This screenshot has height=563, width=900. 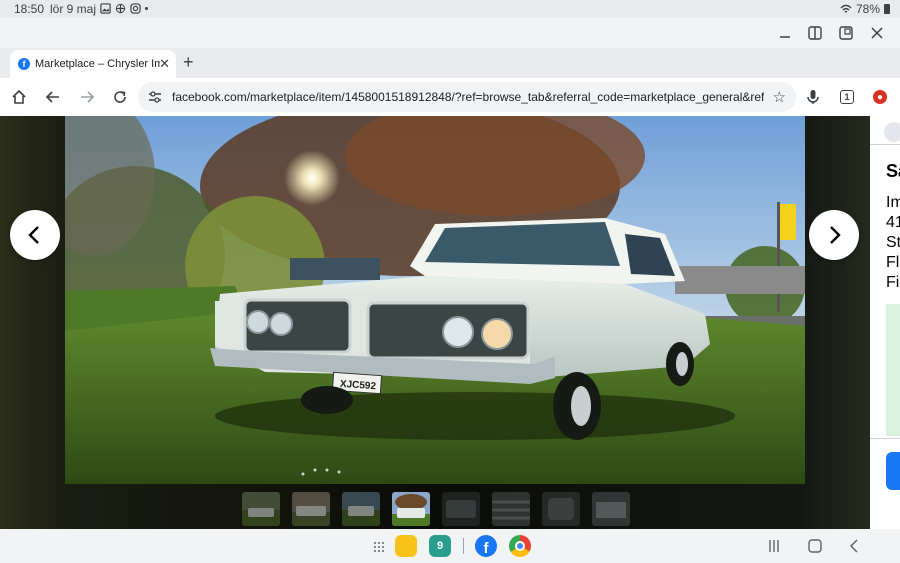 I want to click on facebook-favicon-icon: f, so click(x=24, y=64).